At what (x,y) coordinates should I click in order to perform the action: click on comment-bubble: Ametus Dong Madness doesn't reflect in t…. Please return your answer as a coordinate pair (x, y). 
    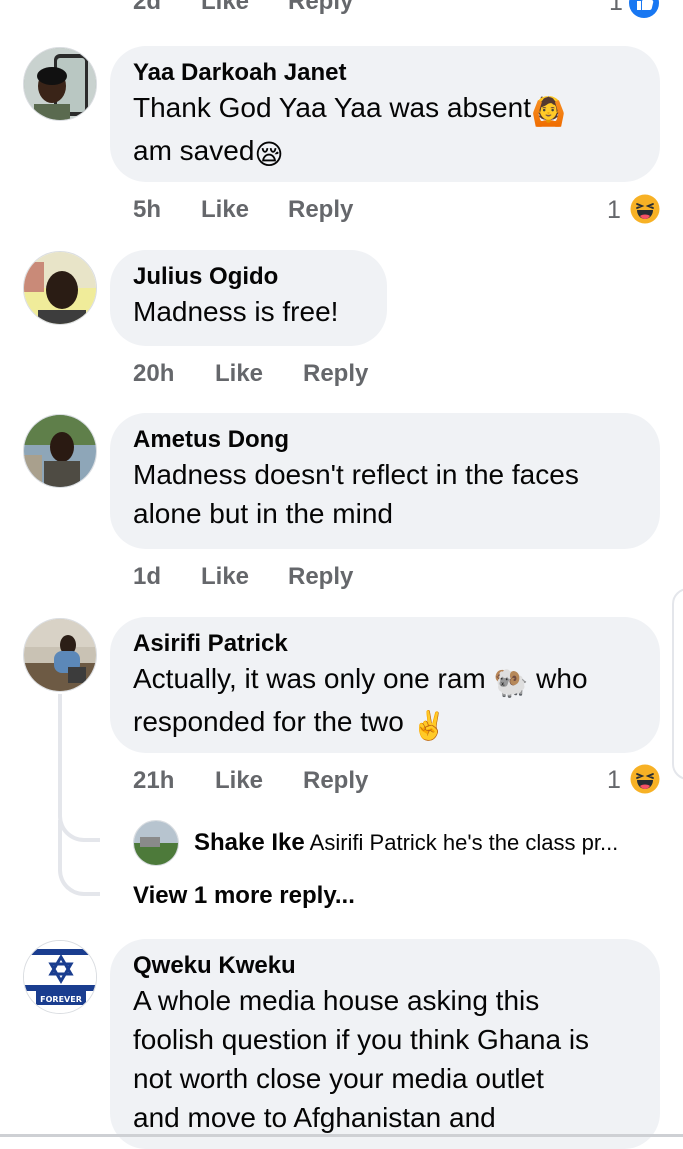
    Looking at the image, I should click on (385, 481).